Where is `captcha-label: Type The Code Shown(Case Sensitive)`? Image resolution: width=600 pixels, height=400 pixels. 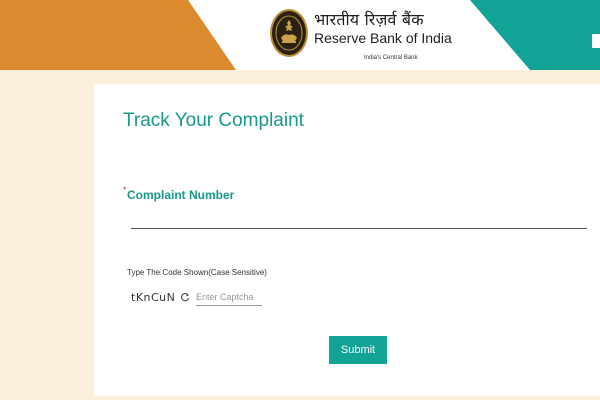
captcha-label: Type The Code Shown(Case Sensitive) is located at coordinates (197, 272).